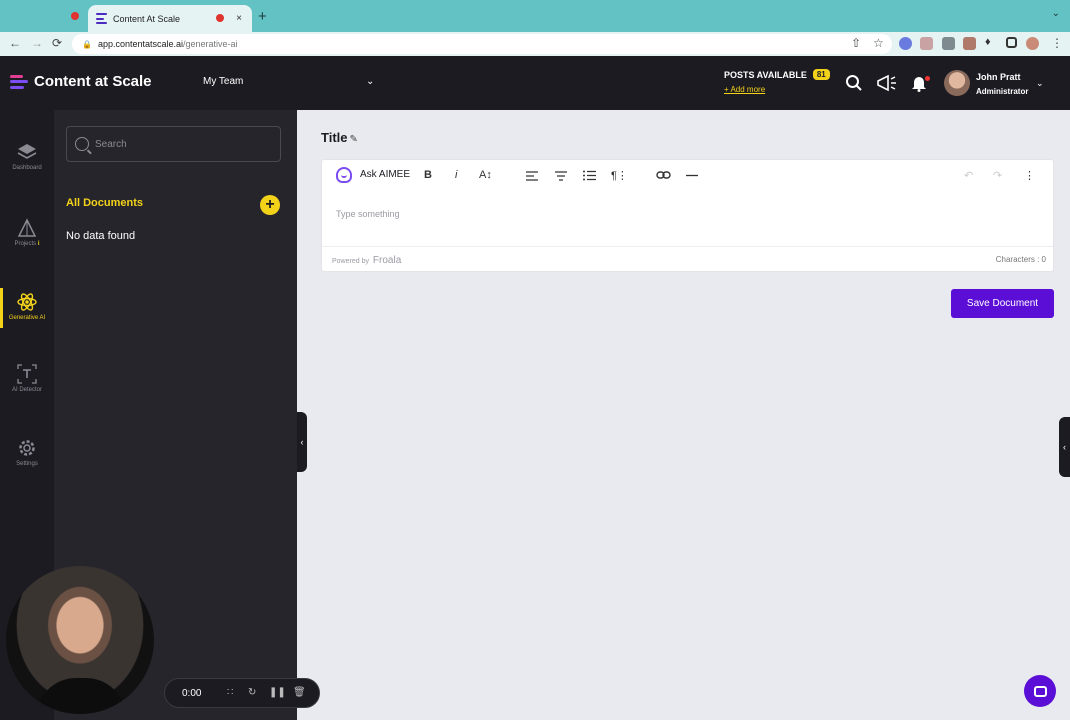 The image size is (1070, 720). What do you see at coordinates (27, 240) in the screenshot?
I see `sidebar-item-projects: Projects i` at bounding box center [27, 240].